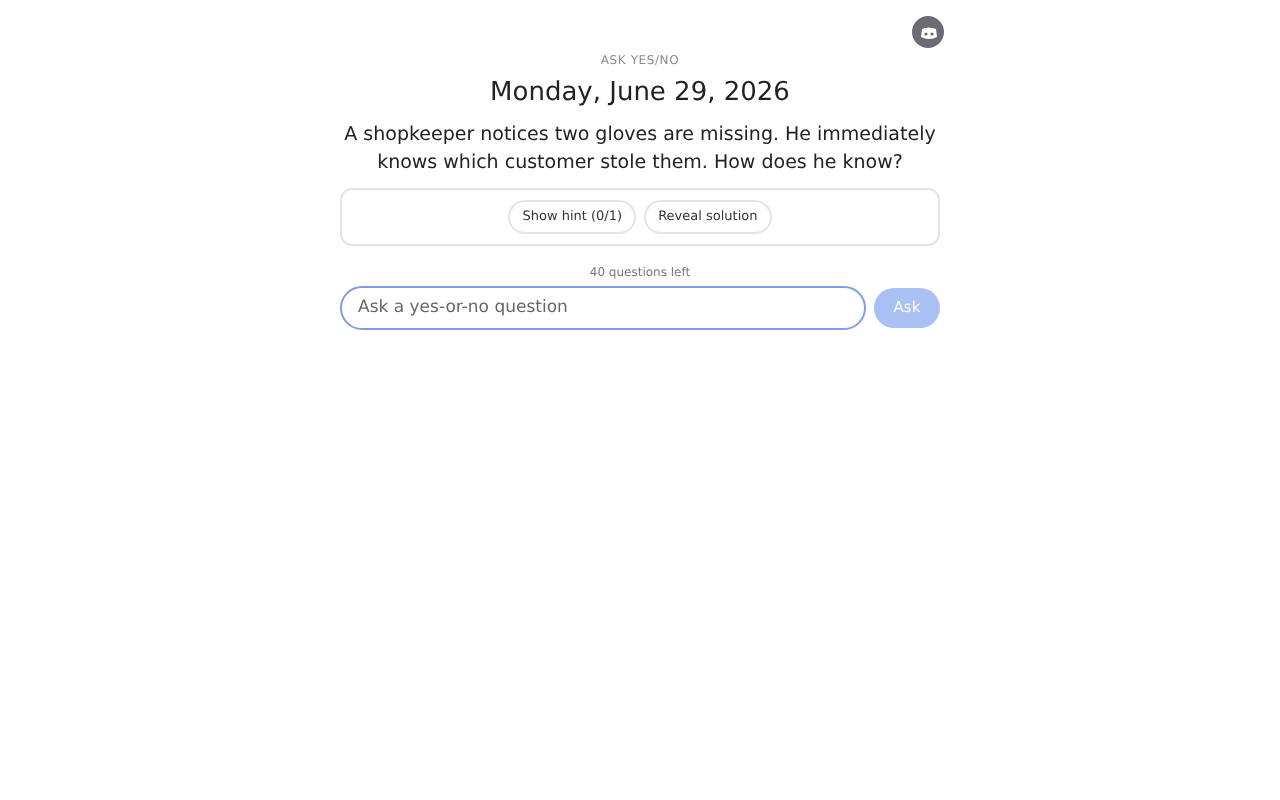  What do you see at coordinates (928, 32) in the screenshot?
I see `discord-icon` at bounding box center [928, 32].